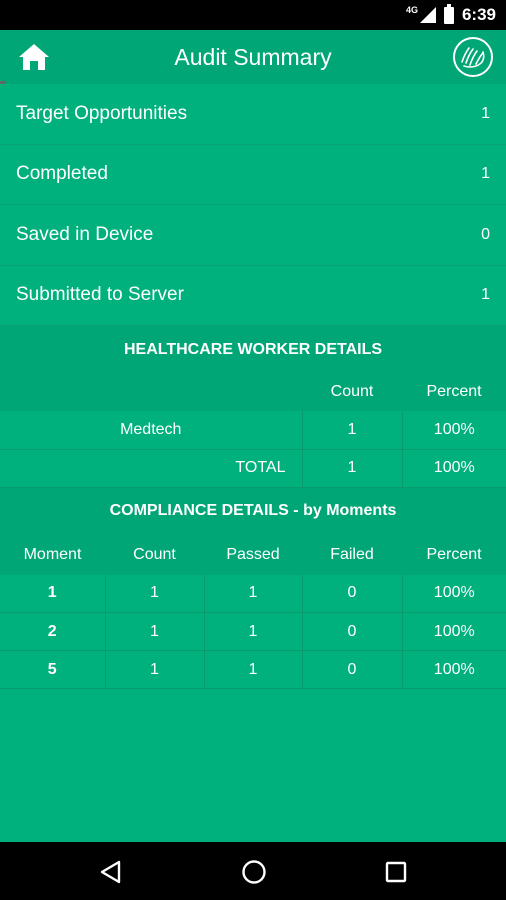 The image size is (506, 900). What do you see at coordinates (53, 631) in the screenshot?
I see `moment-cell: 2` at bounding box center [53, 631].